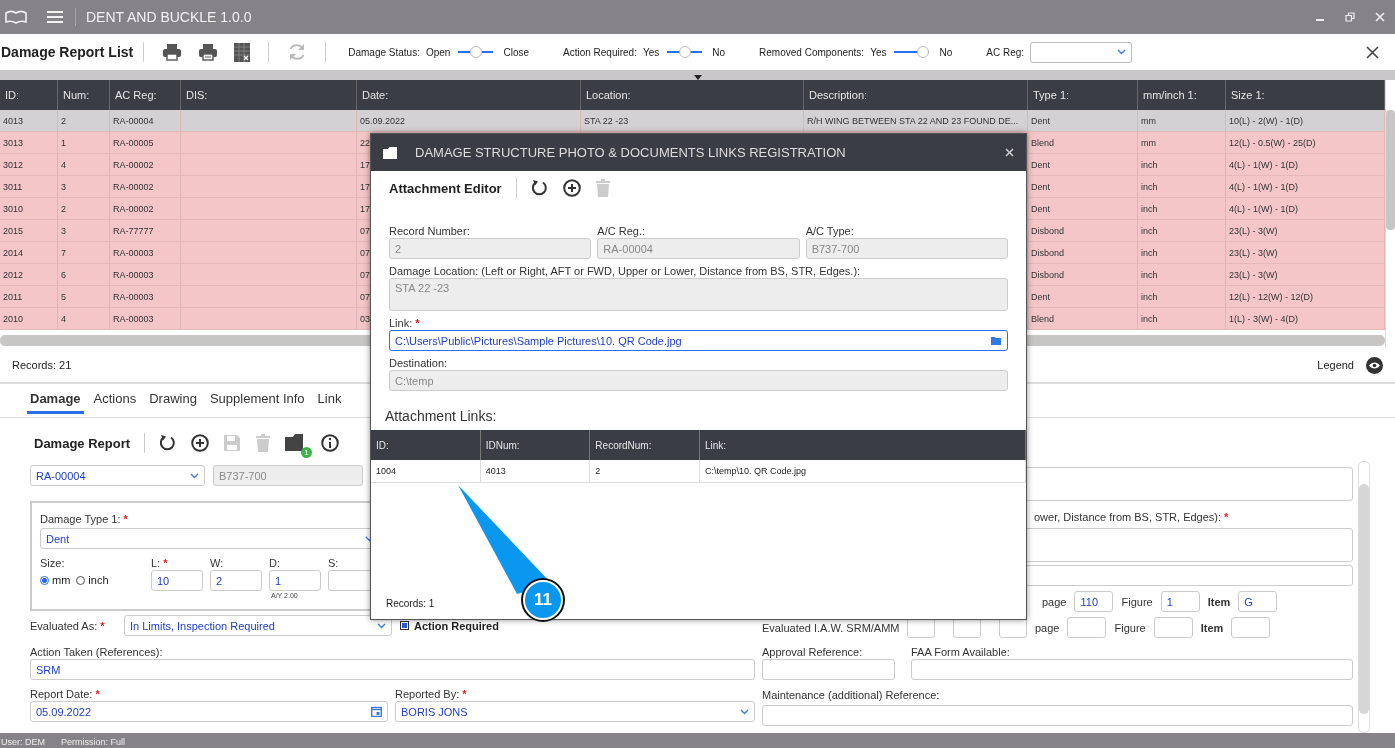 The width and height of the screenshot is (1395, 748). What do you see at coordinates (13, 318) in the screenshot?
I see `table-cell: 2010` at bounding box center [13, 318].